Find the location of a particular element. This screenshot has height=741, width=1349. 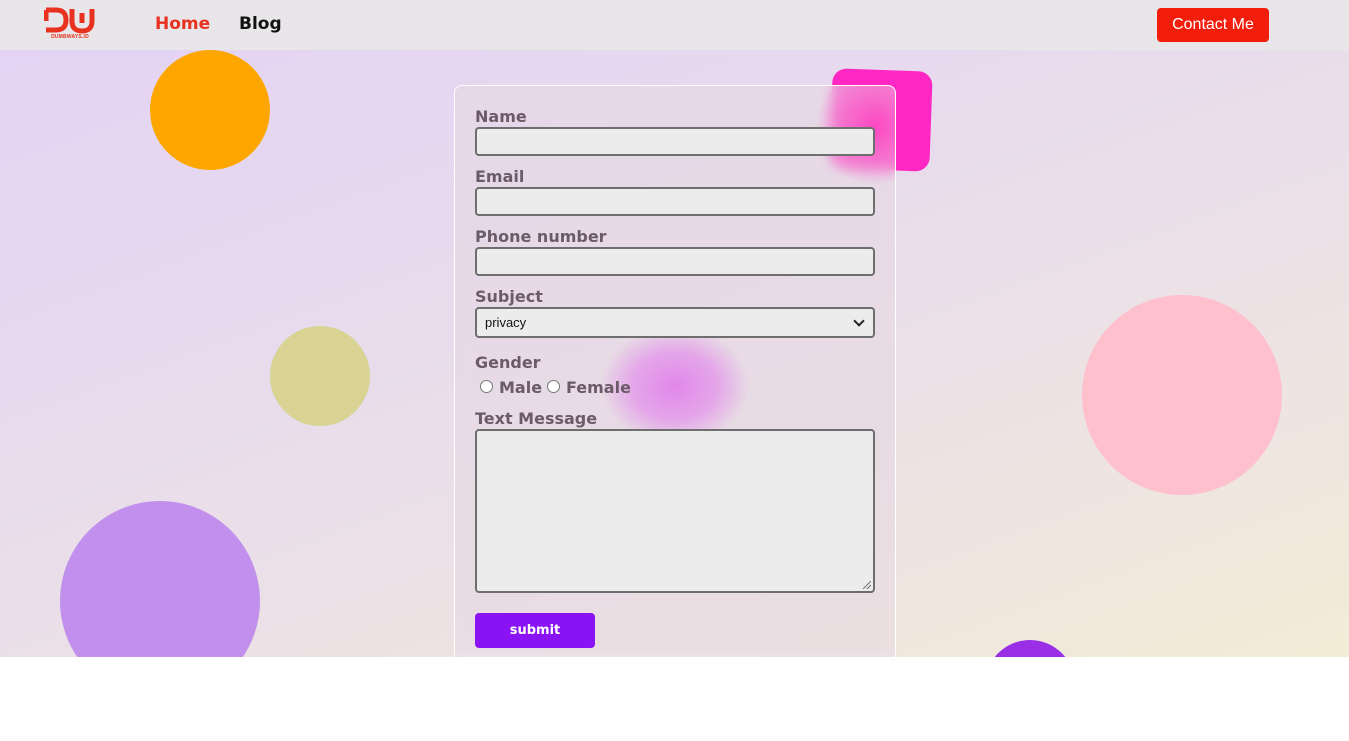

chevron-down-icon is located at coordinates (859, 320).